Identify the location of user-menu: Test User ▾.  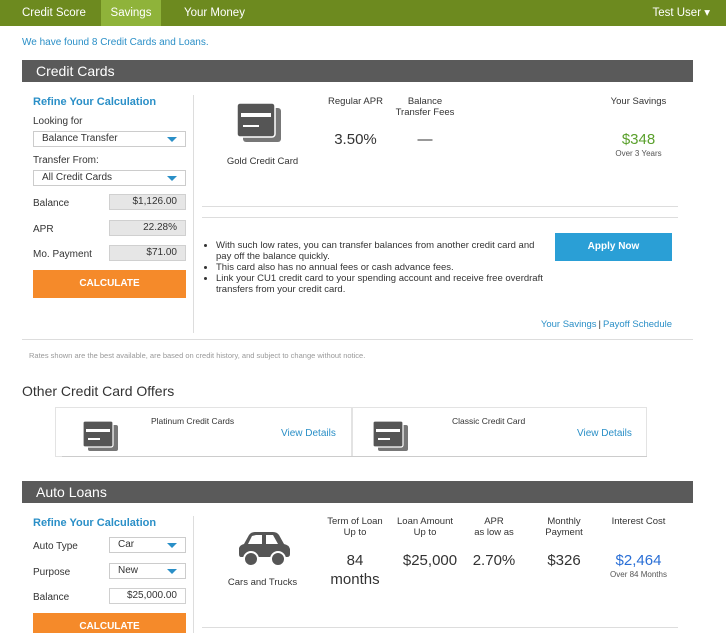
(681, 13).